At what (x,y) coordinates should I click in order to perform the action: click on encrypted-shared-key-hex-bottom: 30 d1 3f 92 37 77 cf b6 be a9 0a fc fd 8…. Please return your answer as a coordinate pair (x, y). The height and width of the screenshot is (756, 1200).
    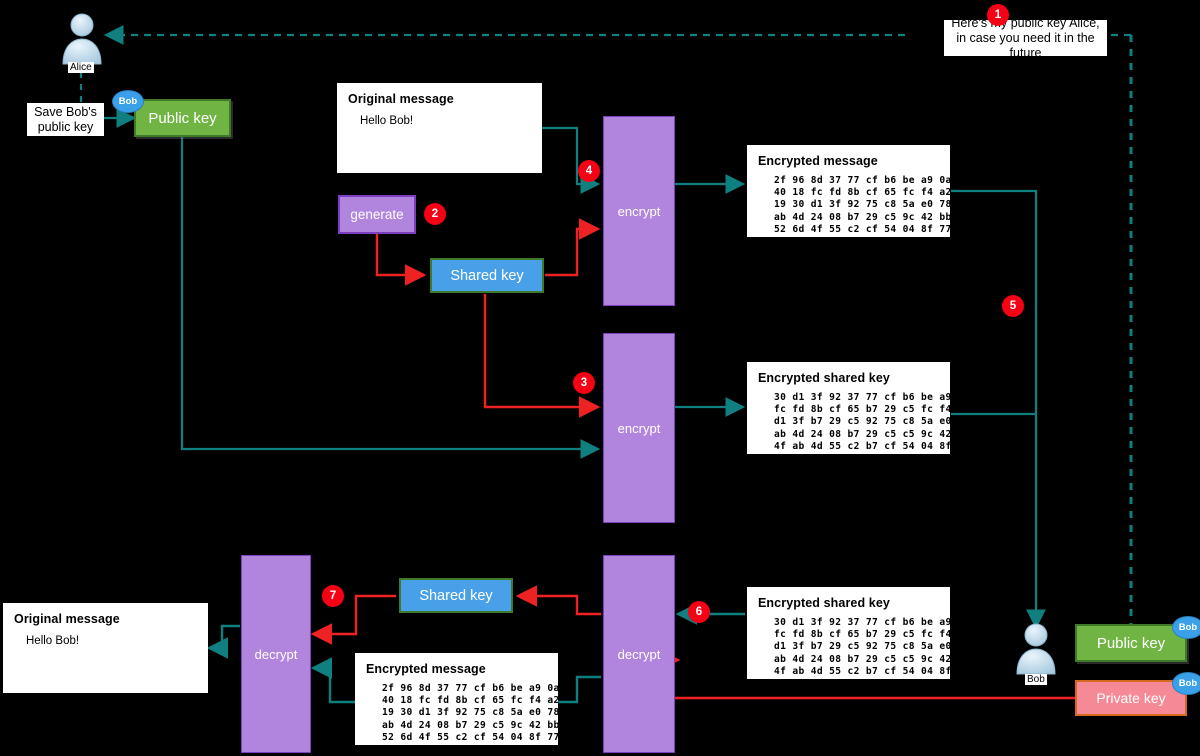
    Looking at the image, I should click on (872, 653).